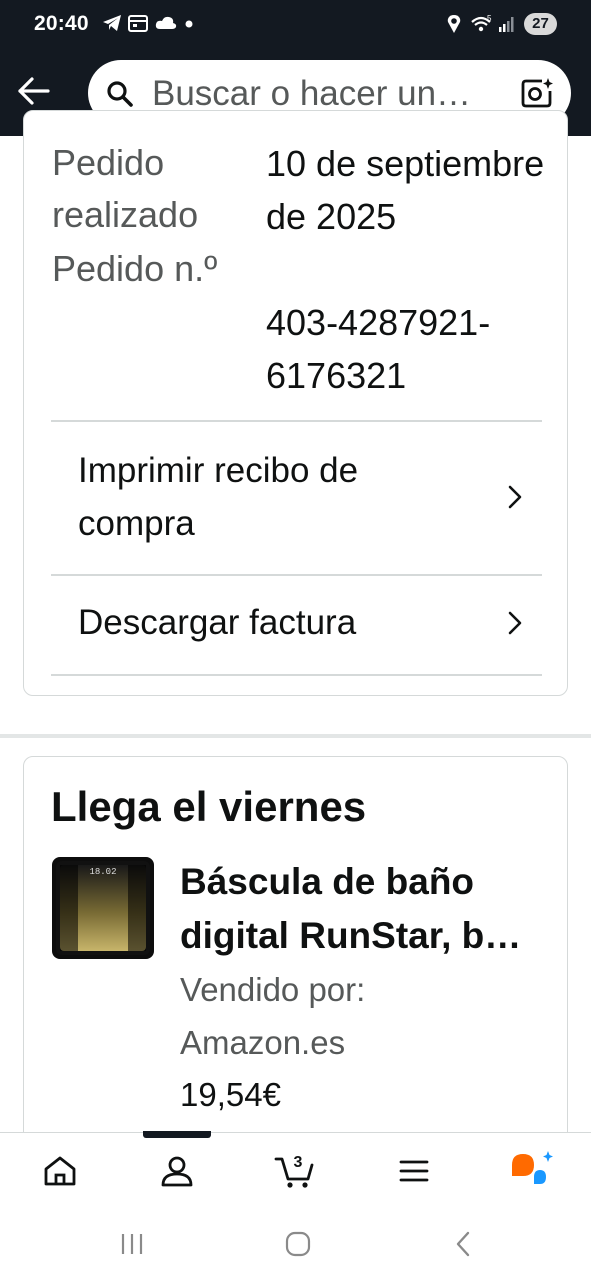  I want to click on recents-button, so click(132, 1244).